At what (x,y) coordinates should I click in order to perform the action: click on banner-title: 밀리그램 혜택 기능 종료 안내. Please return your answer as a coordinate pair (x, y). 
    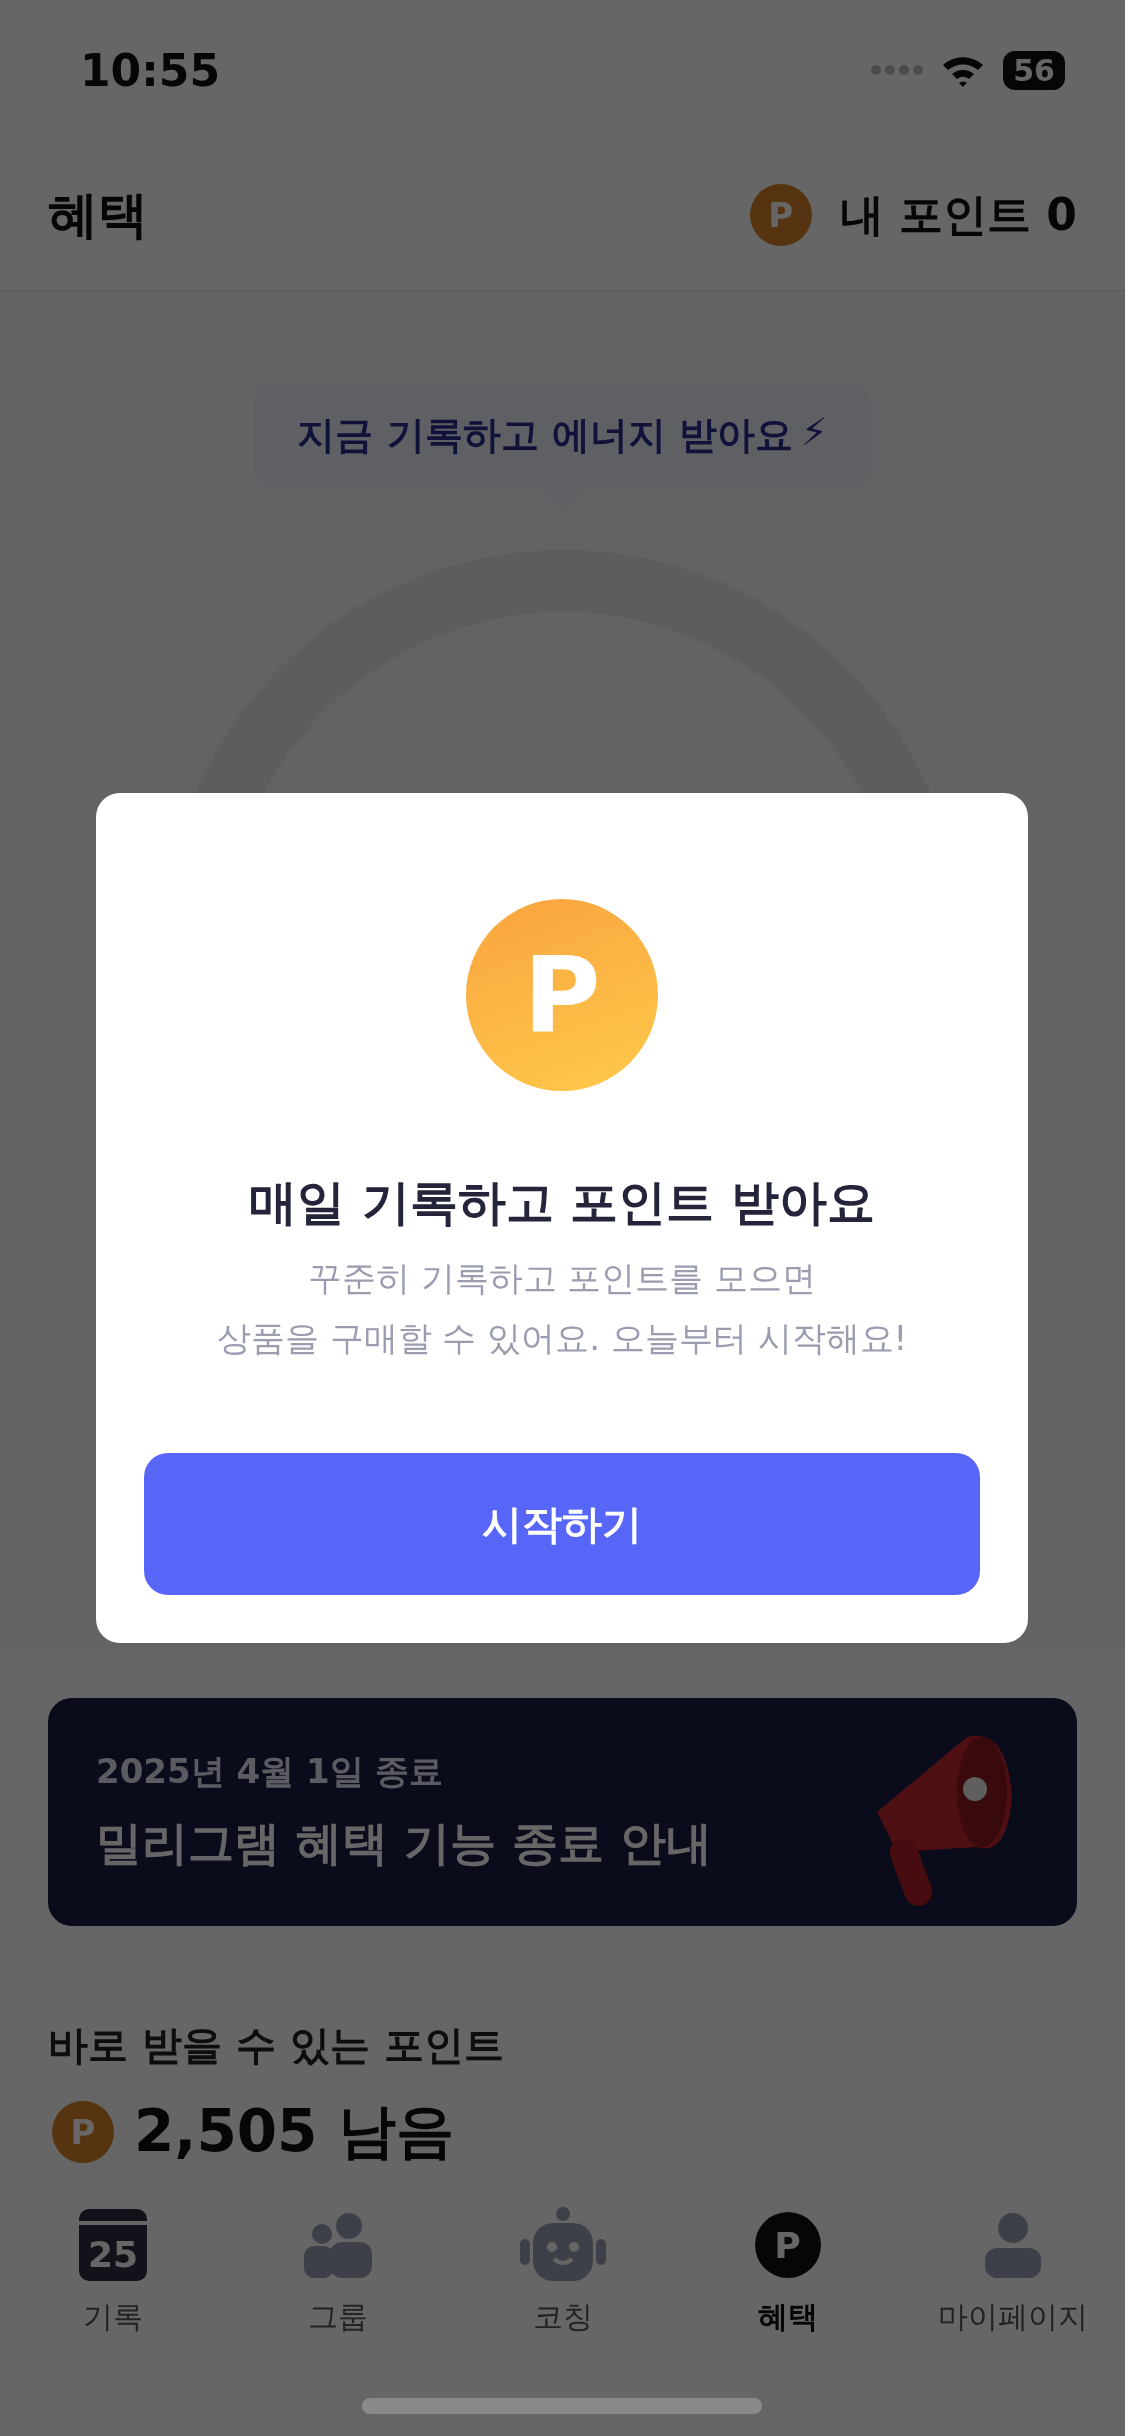
    Looking at the image, I should click on (404, 1843).